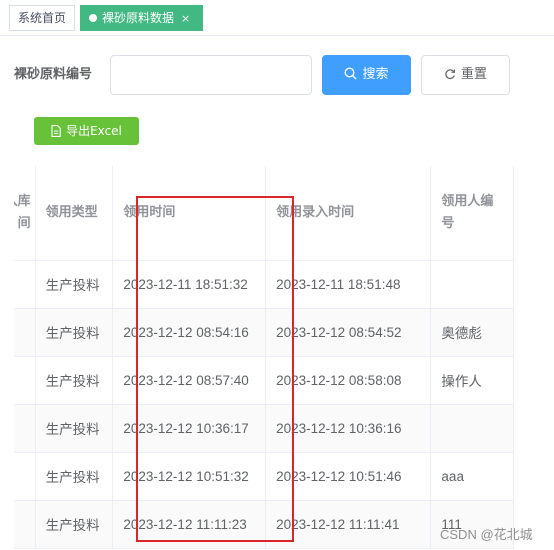  What do you see at coordinates (348, 332) in the screenshot?
I see `cell-entry-time: 2023-12-12 08:54:52` at bounding box center [348, 332].